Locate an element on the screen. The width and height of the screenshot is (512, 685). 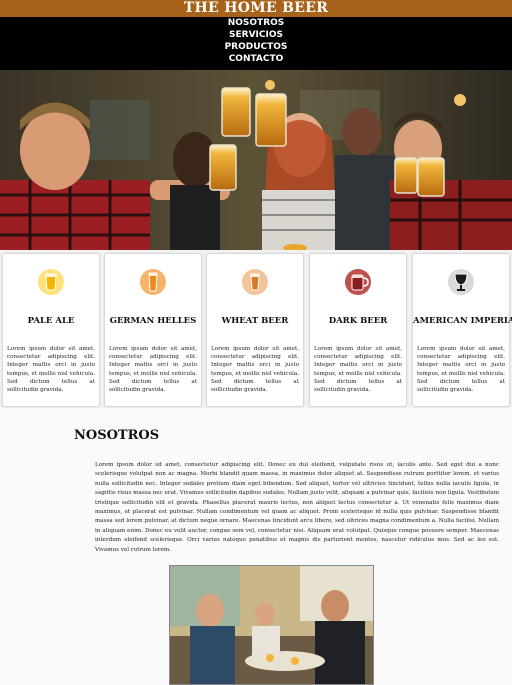
site-title: THE HOME BEER is located at coordinates (256, 8).